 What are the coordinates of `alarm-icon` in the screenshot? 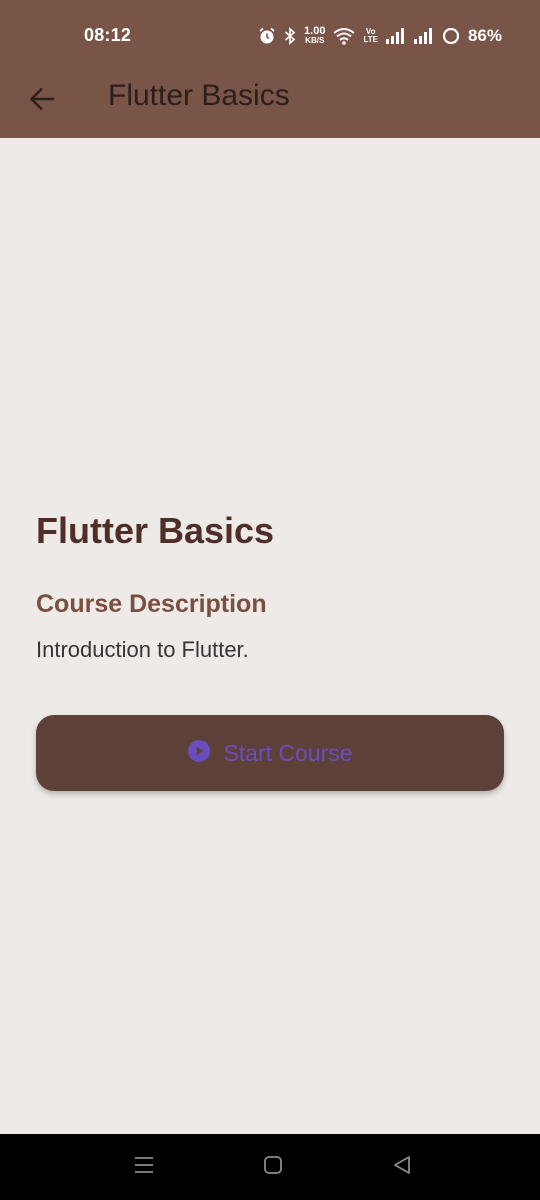 It's located at (267, 36).